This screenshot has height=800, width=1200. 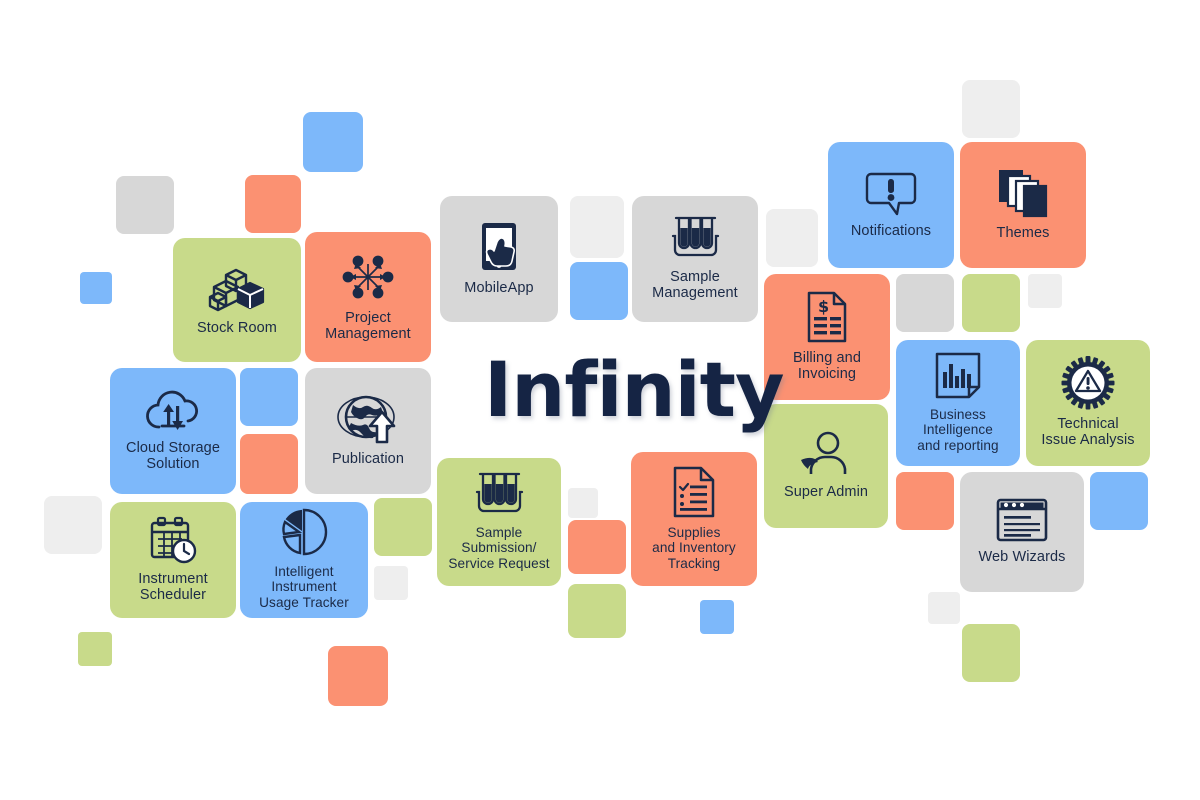 I want to click on module-tile-sample-submission-service-request: Sample Submission/ Service Request, so click(x=499, y=522).